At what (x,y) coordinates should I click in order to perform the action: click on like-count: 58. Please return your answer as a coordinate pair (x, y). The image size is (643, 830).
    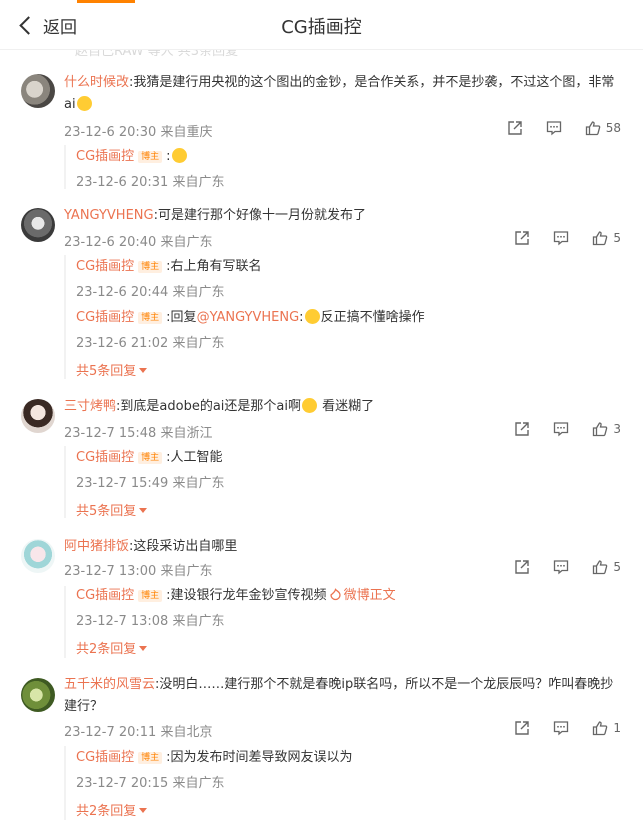
    Looking at the image, I should click on (613, 128).